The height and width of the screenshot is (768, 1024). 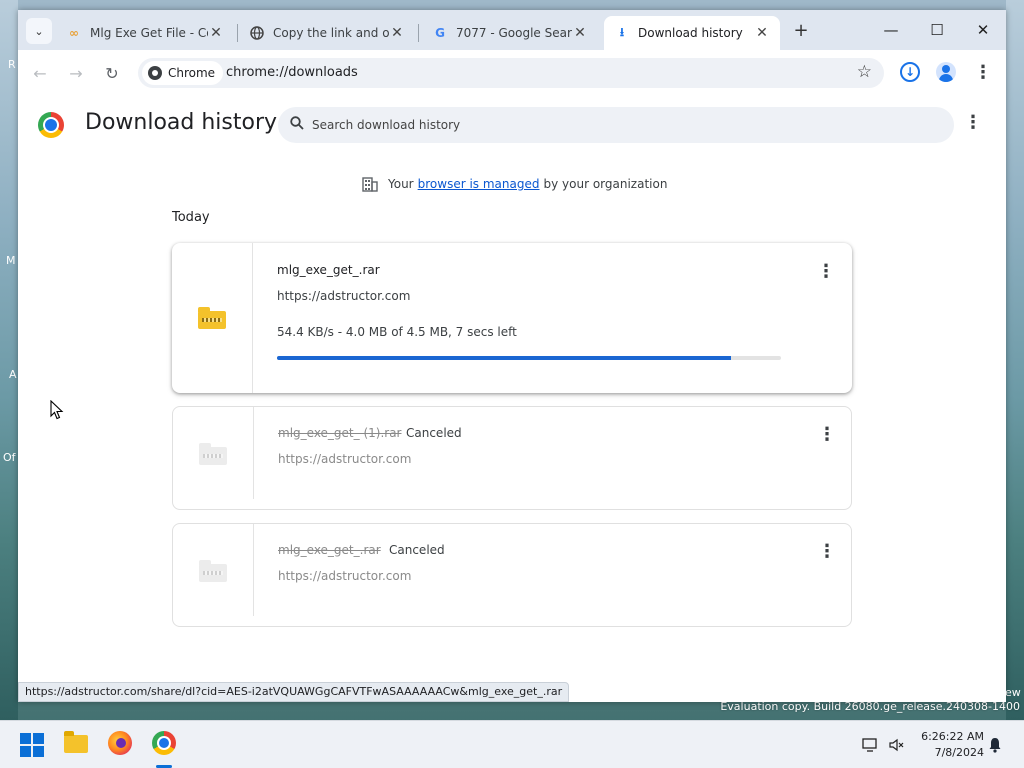 What do you see at coordinates (605, 184) in the screenshot?
I see `managed-suffix: by your organization` at bounding box center [605, 184].